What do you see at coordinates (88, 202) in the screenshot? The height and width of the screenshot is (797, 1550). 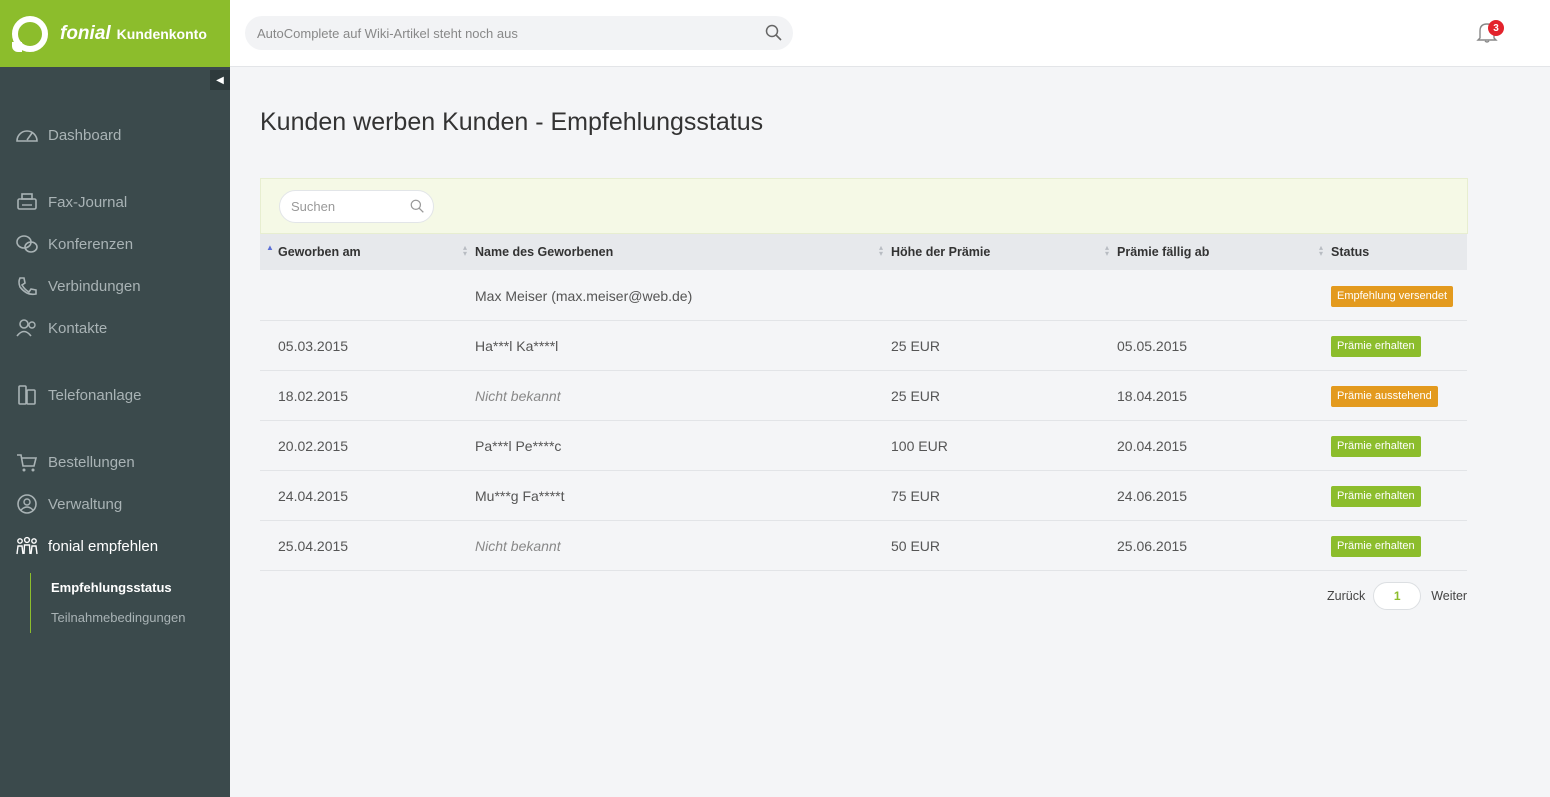 I see `sidebar-item-label: Fax-Journal` at bounding box center [88, 202].